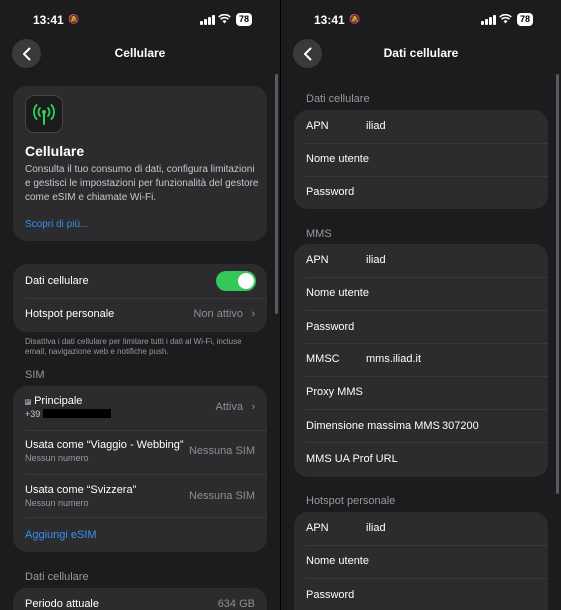 This screenshot has height=610, width=561. Describe the element at coordinates (55, 151) in the screenshot. I see `info-card-title: Cellulare` at that location.